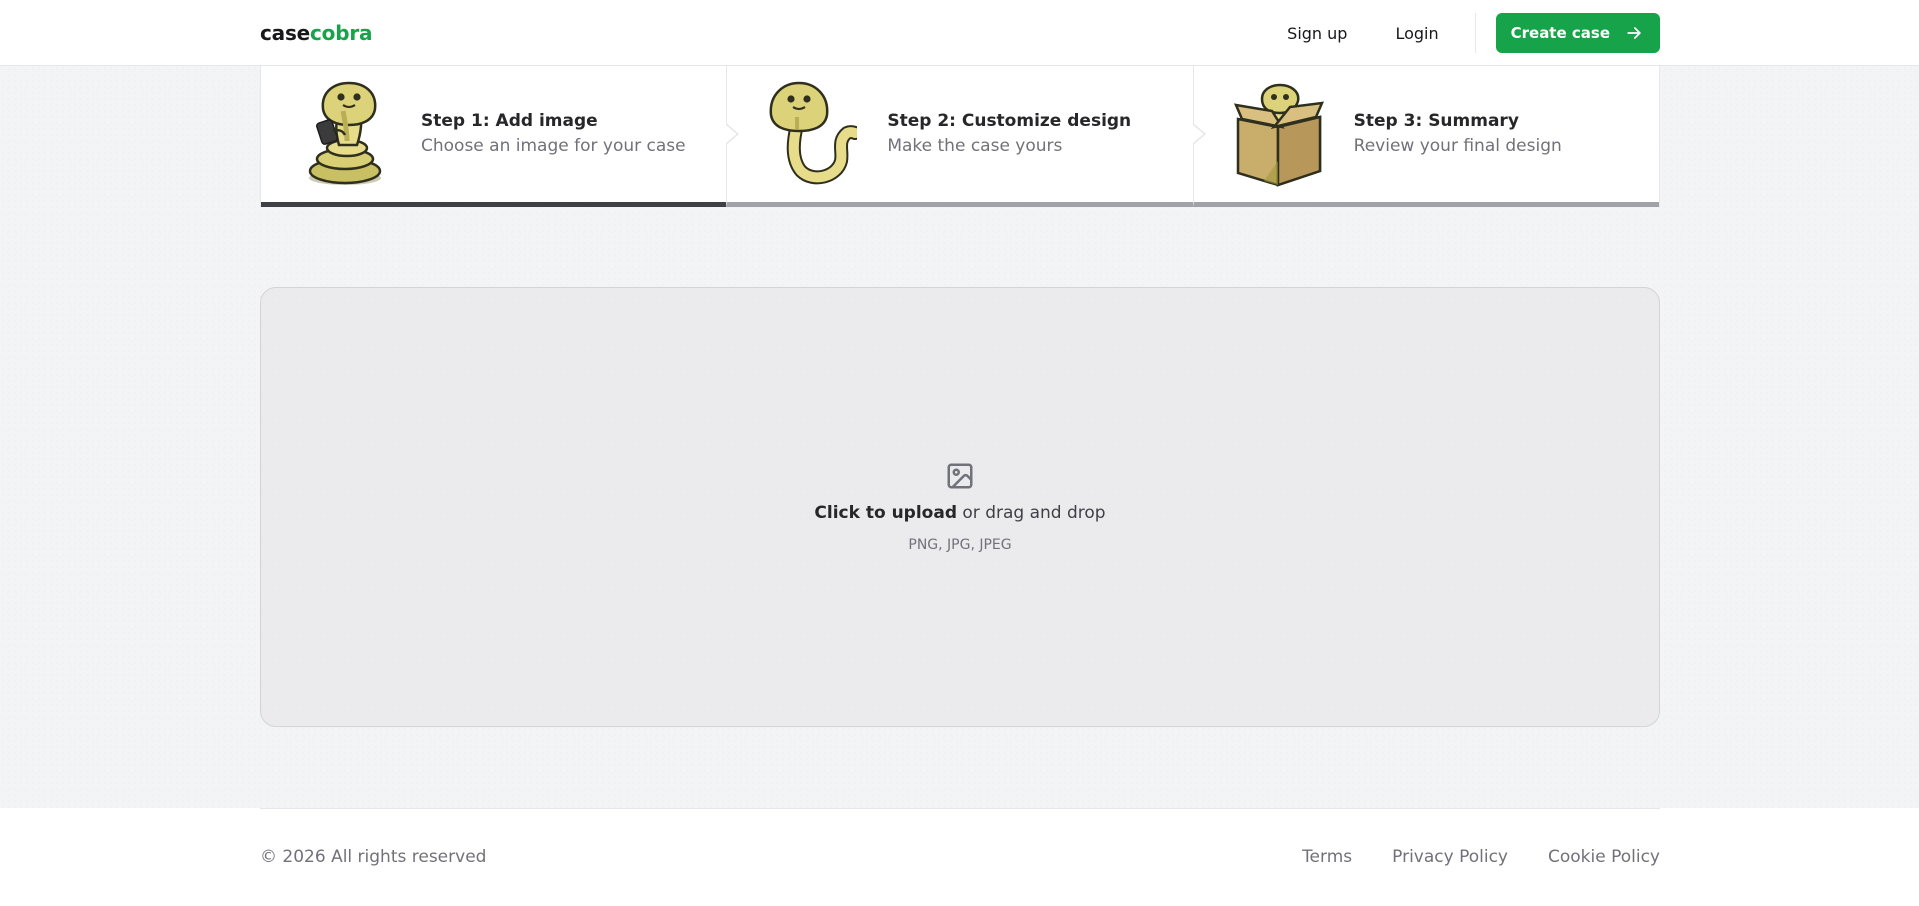  I want to click on step-title: Step 3: Summary, so click(1436, 121).